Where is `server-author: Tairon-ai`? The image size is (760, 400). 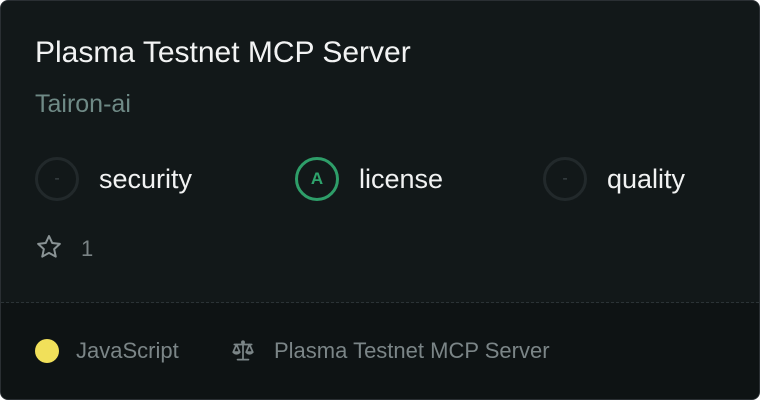 server-author: Tairon-ai is located at coordinates (83, 104).